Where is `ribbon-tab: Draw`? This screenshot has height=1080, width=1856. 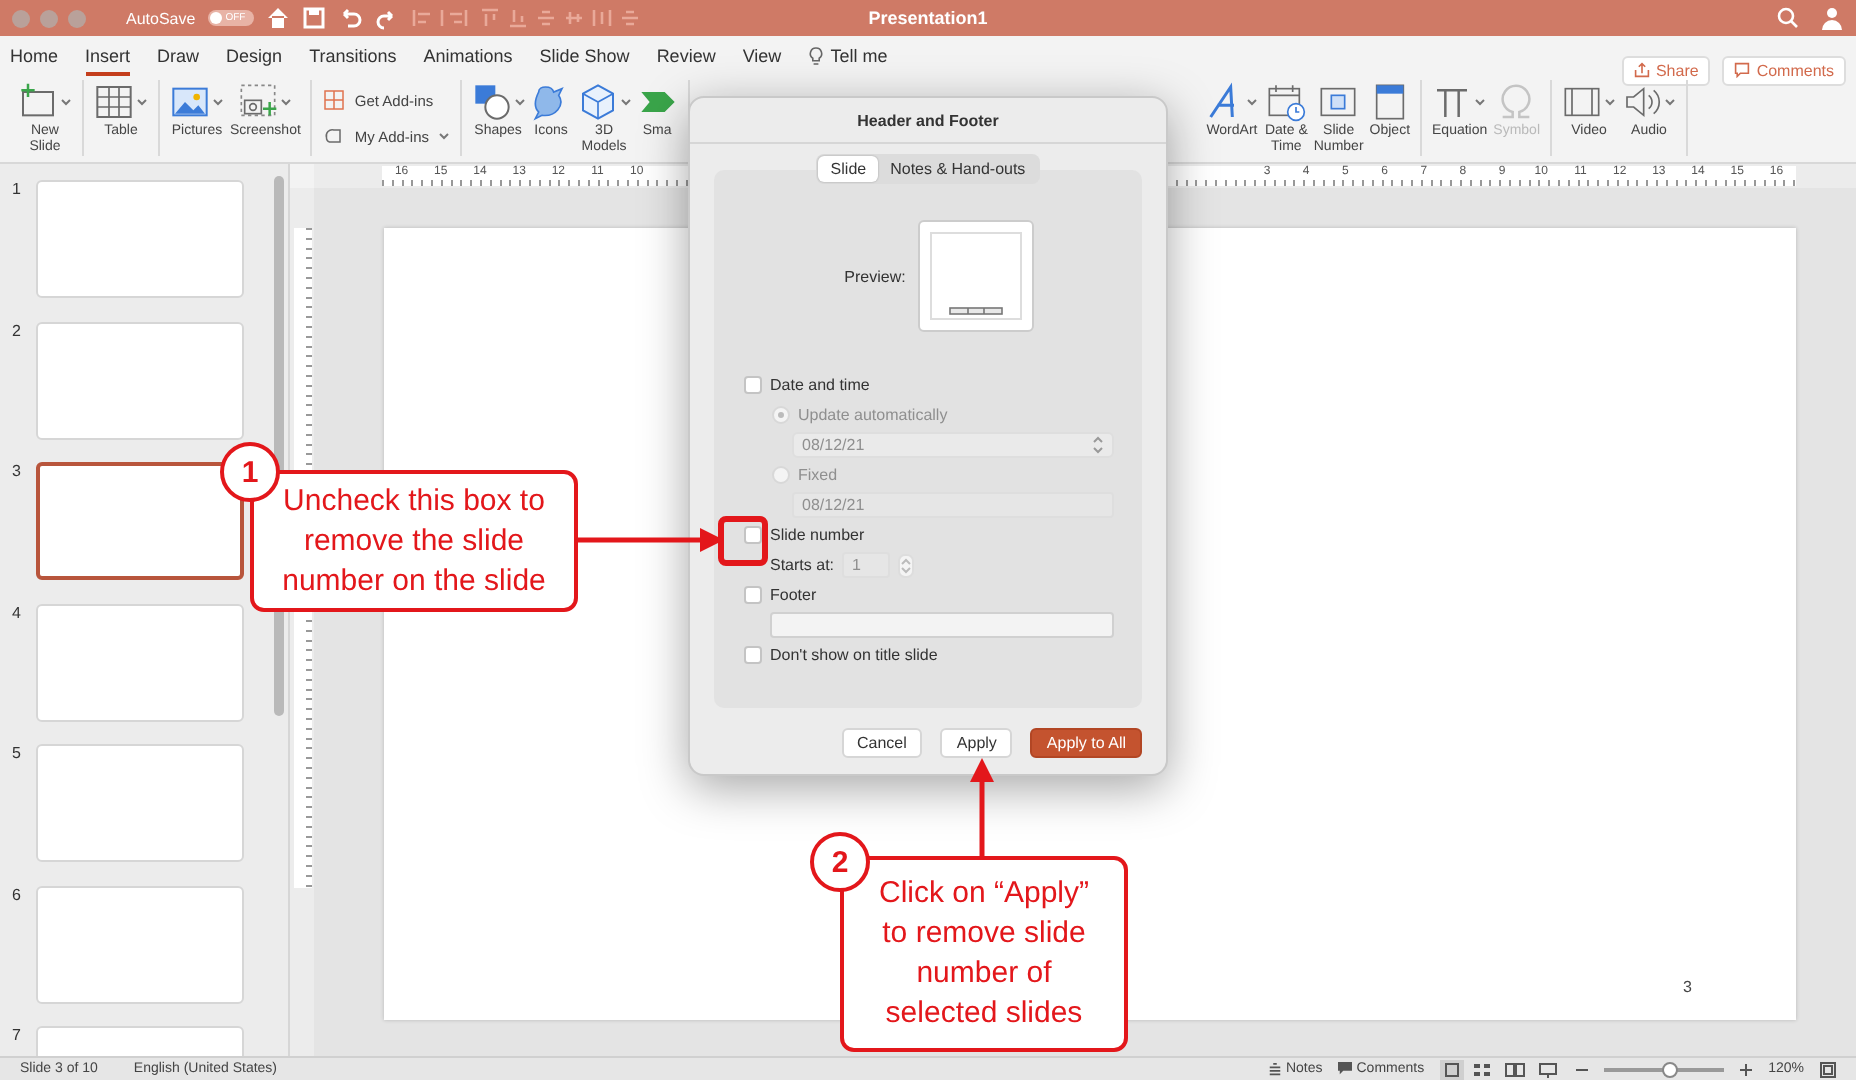 ribbon-tab: Draw is located at coordinates (178, 56).